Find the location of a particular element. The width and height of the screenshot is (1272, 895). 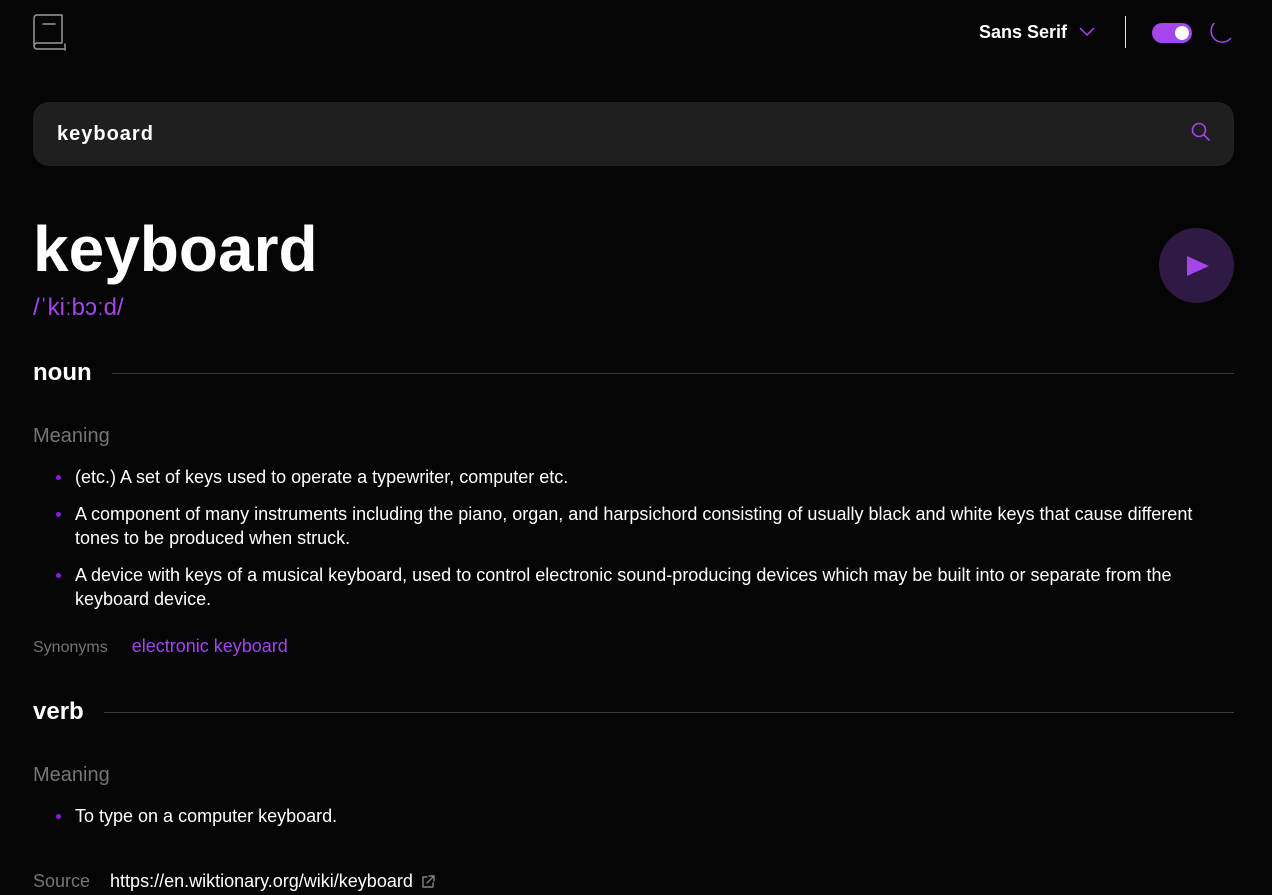

verb-definitions-list: To type on a computer keyboard. is located at coordinates (633, 822).